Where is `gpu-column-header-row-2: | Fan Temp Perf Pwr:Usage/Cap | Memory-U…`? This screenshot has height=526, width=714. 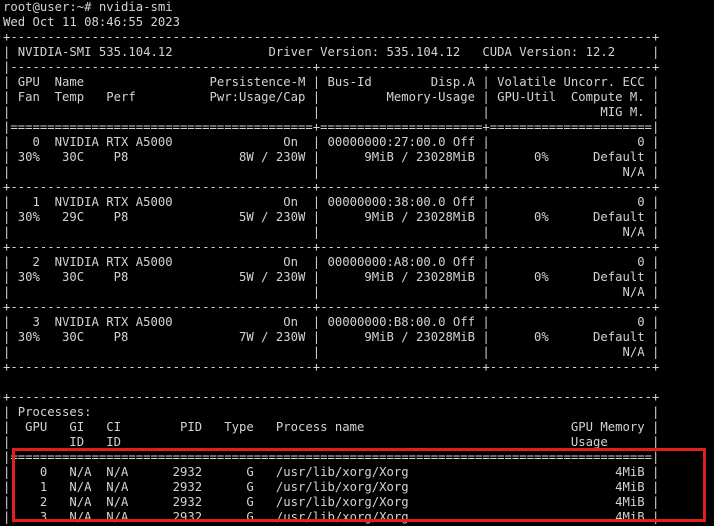 gpu-column-header-row-2: | Fan Temp Perf Pwr:Usage/Cap | Memory-U… is located at coordinates (331, 97).